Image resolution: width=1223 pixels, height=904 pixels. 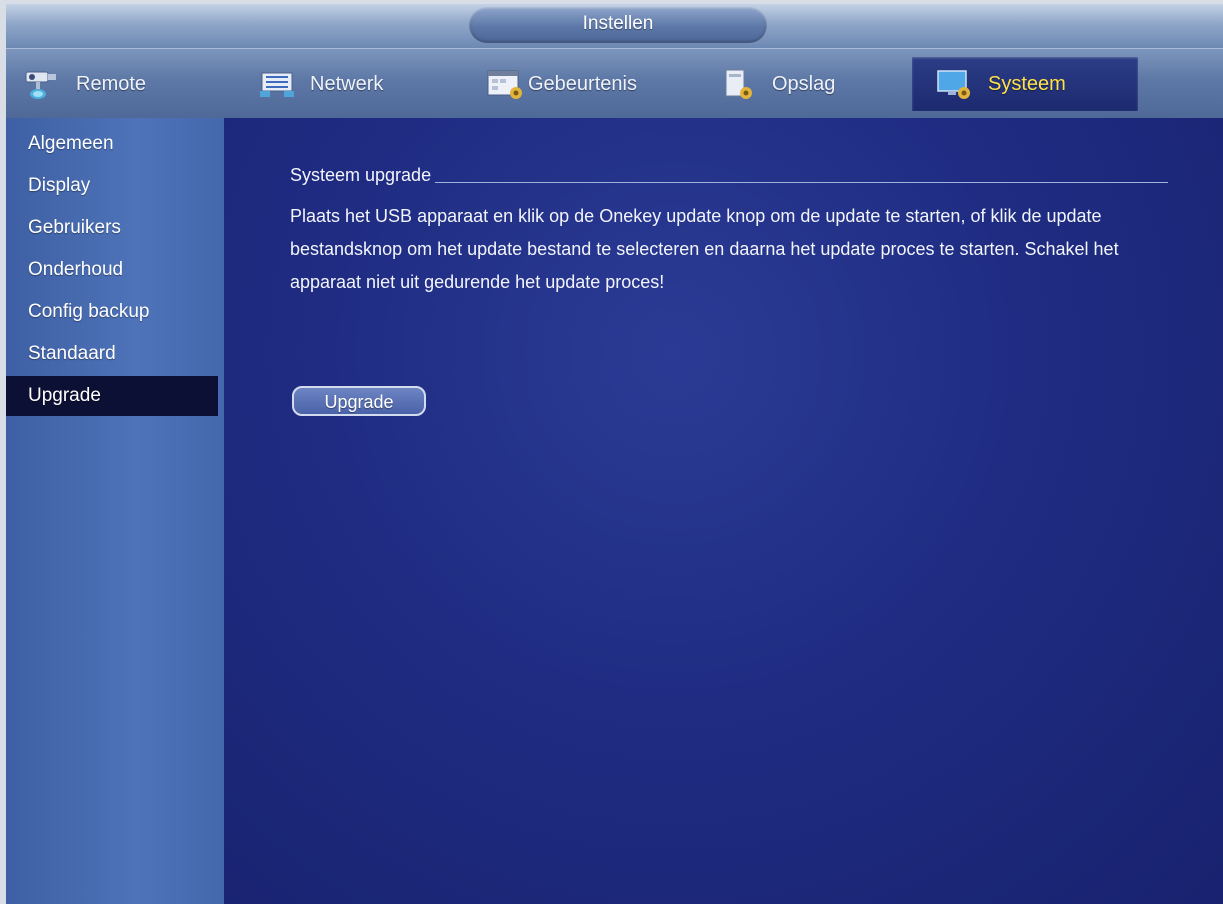 I want to click on sidebar-item-upgrade: Upgrade, so click(x=112, y=396).